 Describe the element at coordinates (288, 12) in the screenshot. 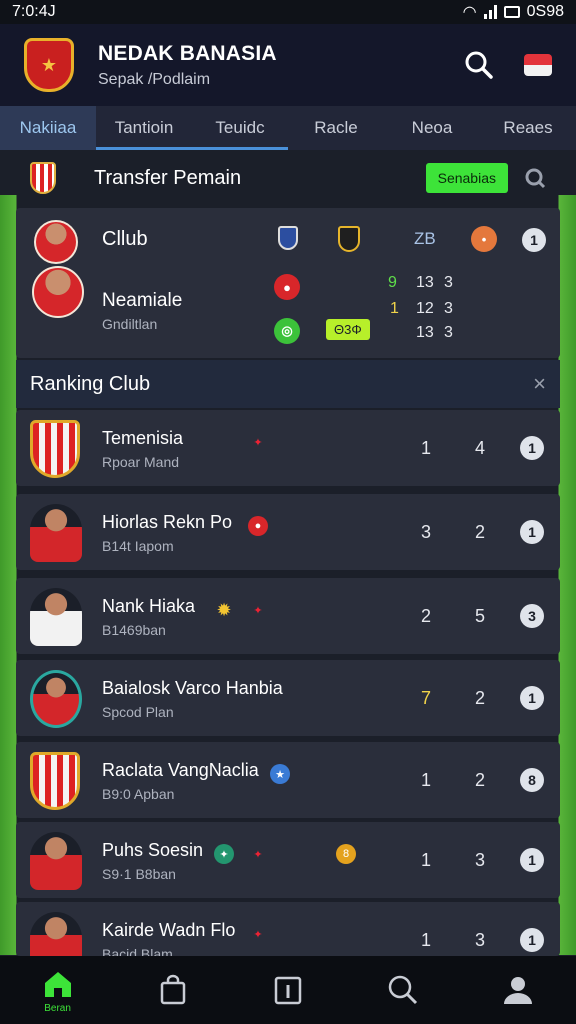

I see `status-bar: 7:0:4J ◠ 0S98` at that location.